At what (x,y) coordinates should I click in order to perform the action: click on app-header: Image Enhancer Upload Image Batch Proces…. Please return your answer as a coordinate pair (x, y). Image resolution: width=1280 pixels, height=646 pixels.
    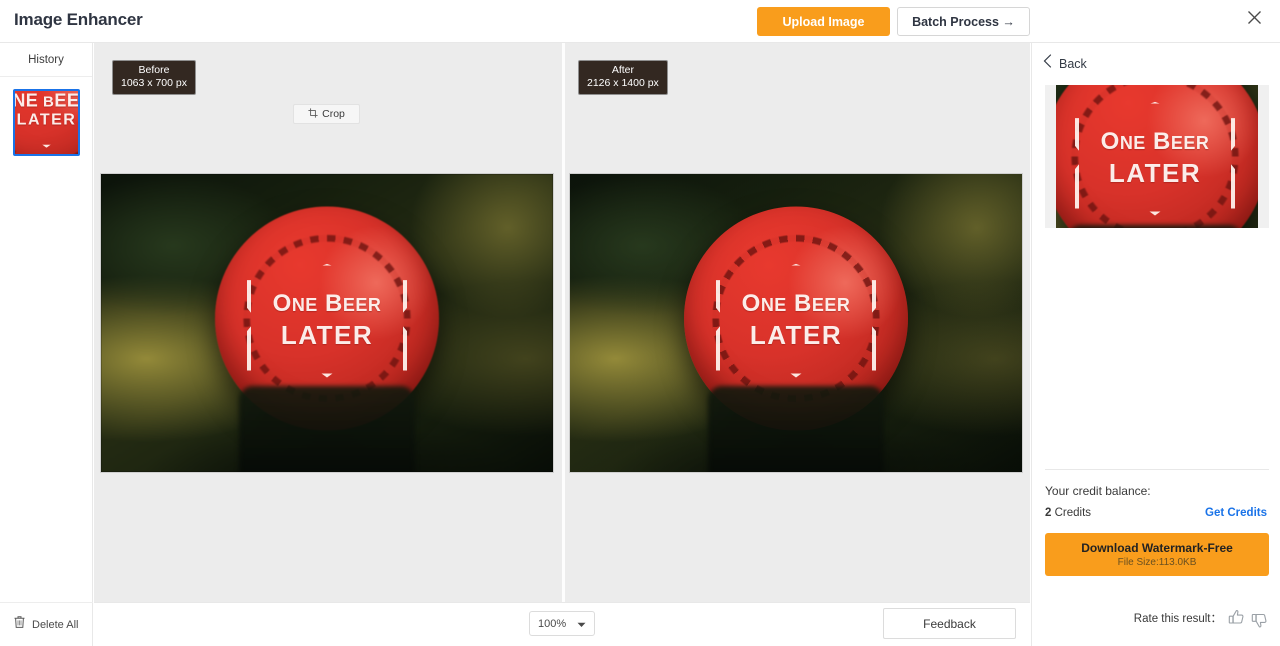
    Looking at the image, I should click on (640, 21).